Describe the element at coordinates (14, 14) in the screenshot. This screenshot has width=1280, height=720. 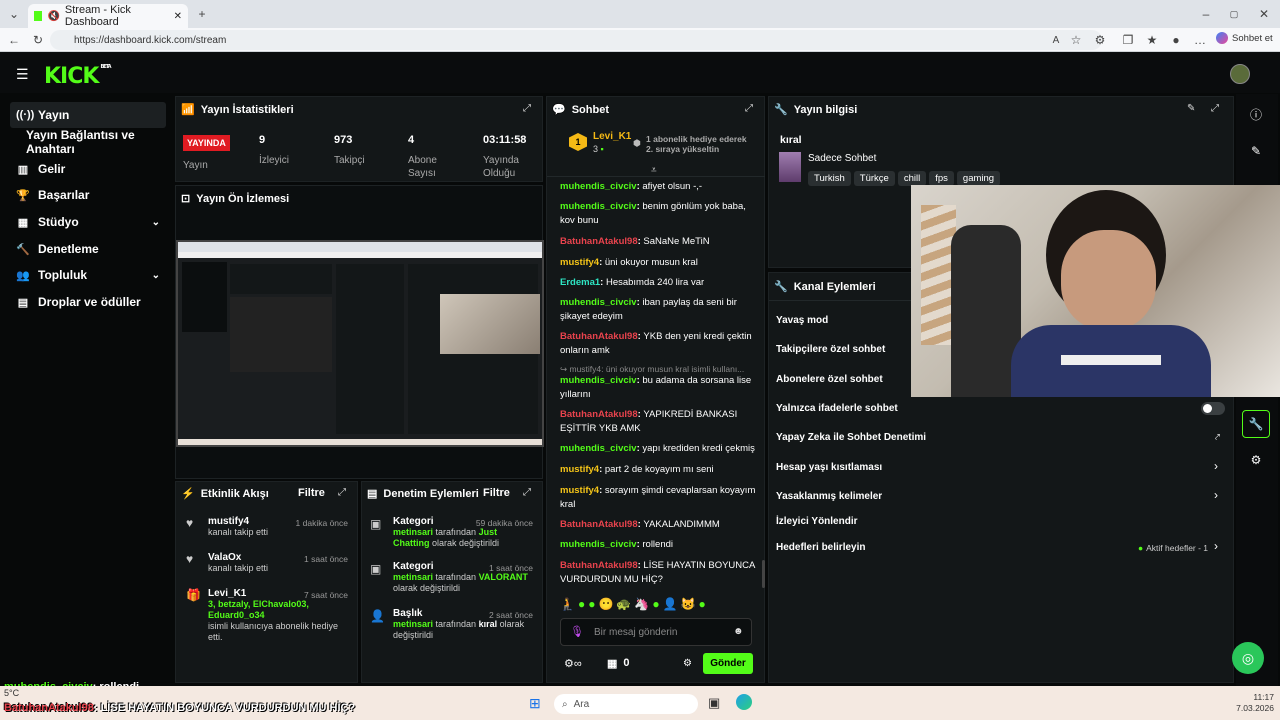
I see `tab-list-icon: ⌄` at that location.